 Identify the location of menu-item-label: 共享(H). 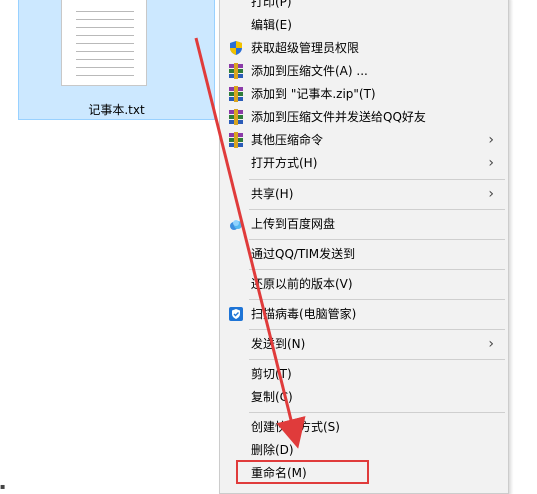
(272, 194).